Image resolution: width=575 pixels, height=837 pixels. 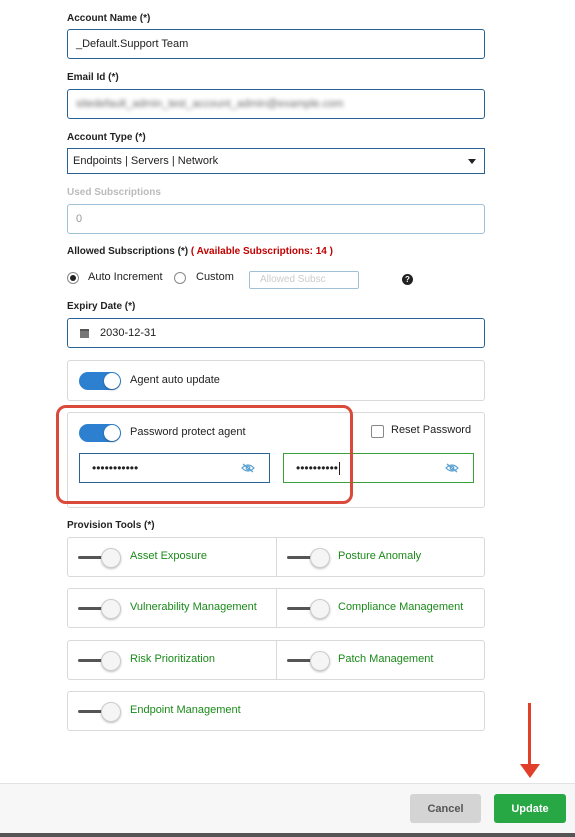 I want to click on risk-prioritization-label: Risk Prioritization, so click(x=172, y=659).